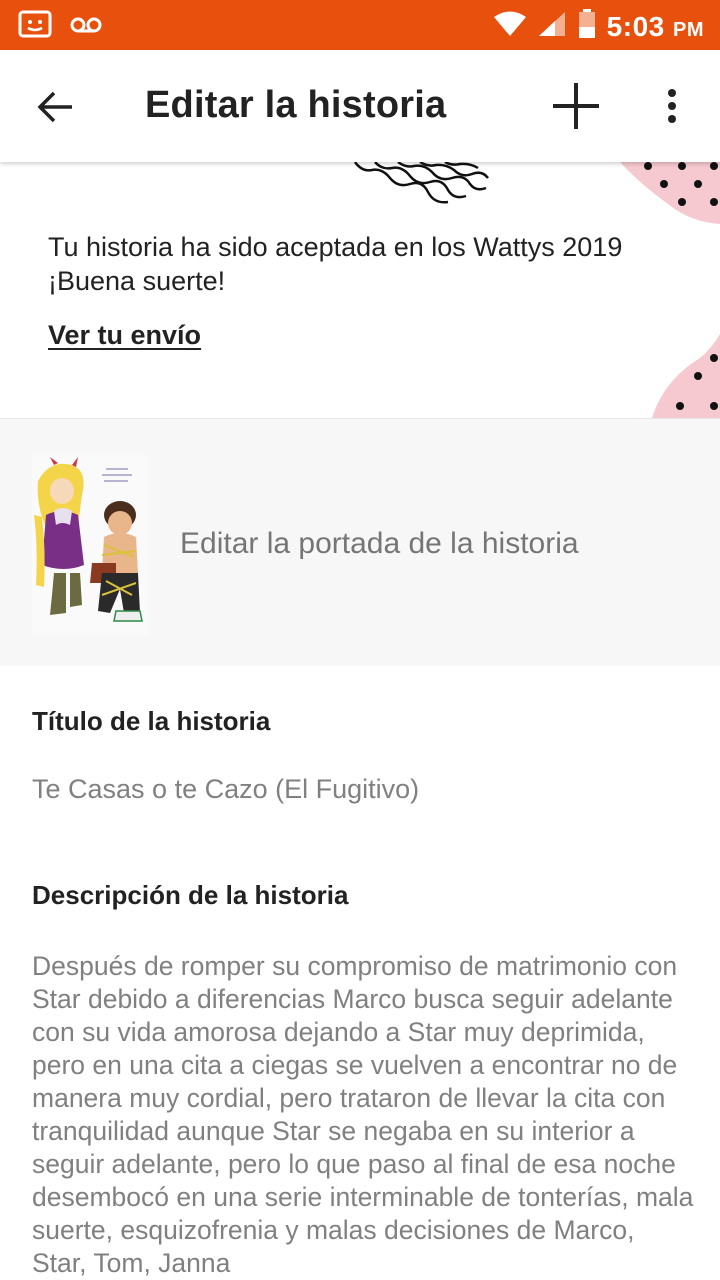 The width and height of the screenshot is (720, 1280). What do you see at coordinates (60, 27) in the screenshot?
I see `status-bar-left` at bounding box center [60, 27].